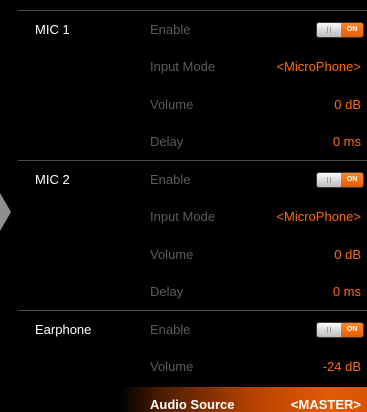 The height and width of the screenshot is (412, 367). What do you see at coordinates (325, 404) in the screenshot?
I see `audio-source-value: <MASTER>` at bounding box center [325, 404].